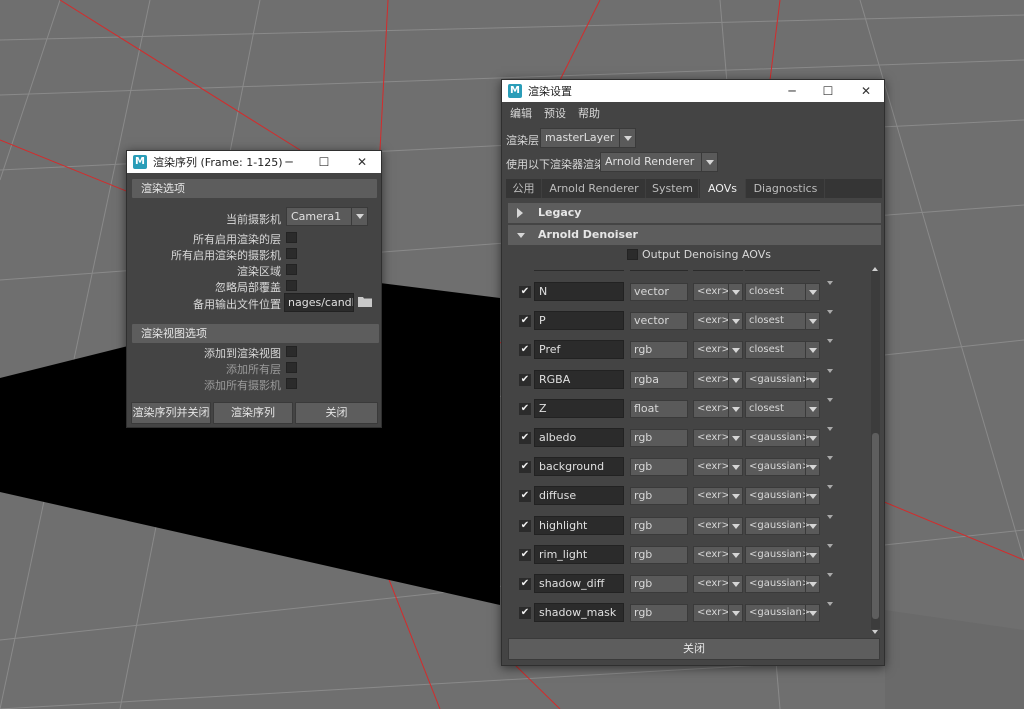  I want to click on aov-name-field: RGBA, so click(579, 379).